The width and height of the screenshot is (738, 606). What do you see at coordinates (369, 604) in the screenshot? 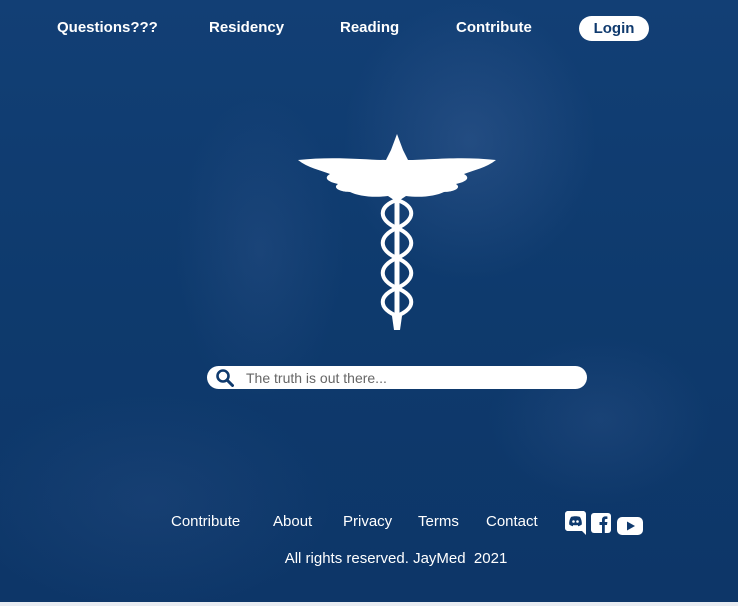
I see `bottom-strip` at bounding box center [369, 604].